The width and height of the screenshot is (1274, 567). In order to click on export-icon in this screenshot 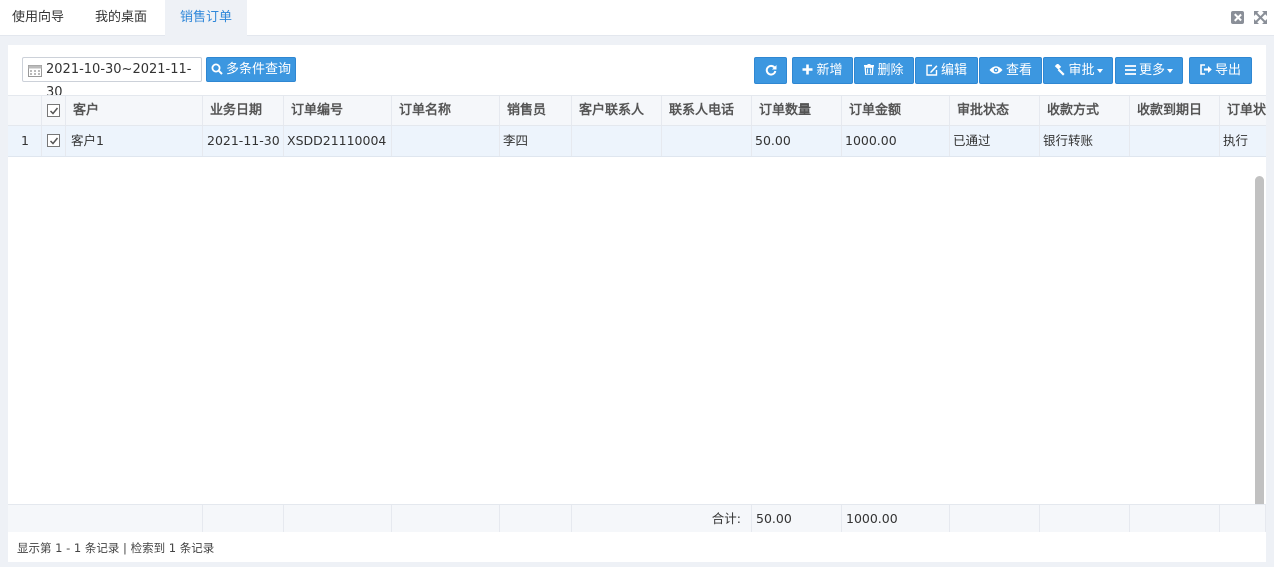, I will do `click(1206, 69)`.